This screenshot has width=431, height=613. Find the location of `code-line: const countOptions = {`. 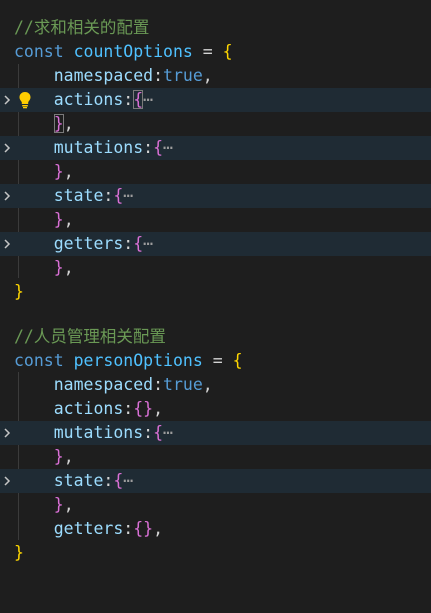

code-line: const countOptions = { is located at coordinates (215, 52).